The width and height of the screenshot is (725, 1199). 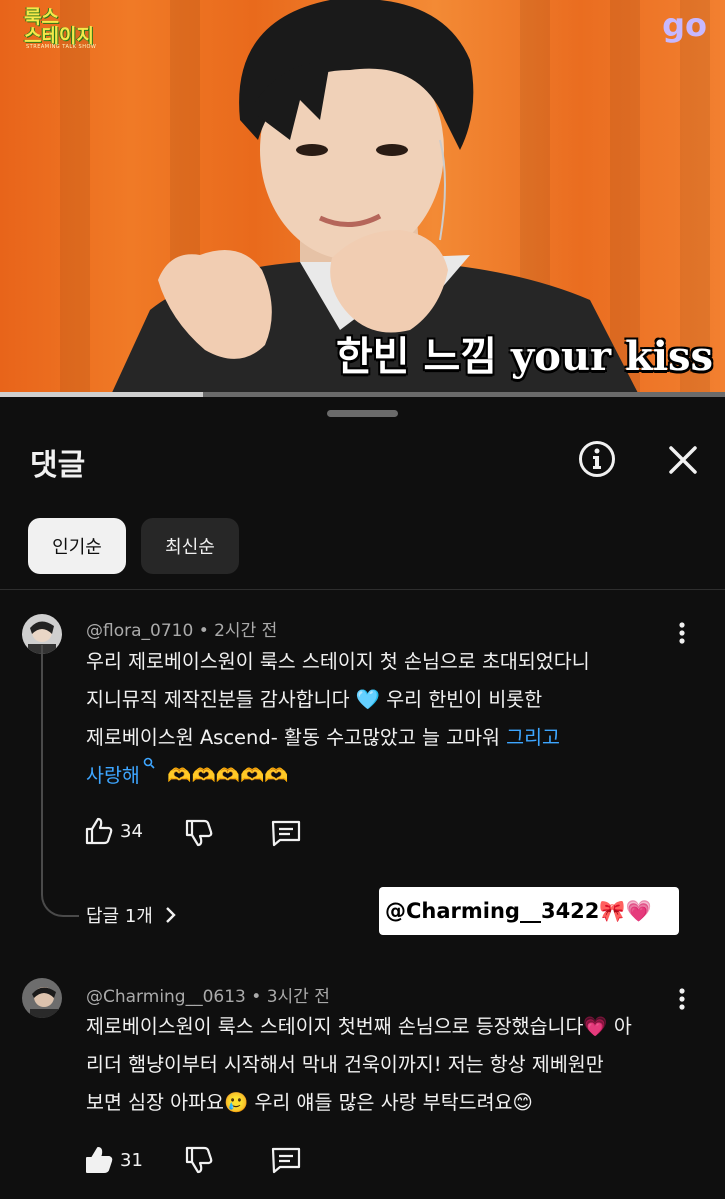 What do you see at coordinates (139, 631) in the screenshot?
I see `comment-author: @flora_0710` at bounding box center [139, 631].